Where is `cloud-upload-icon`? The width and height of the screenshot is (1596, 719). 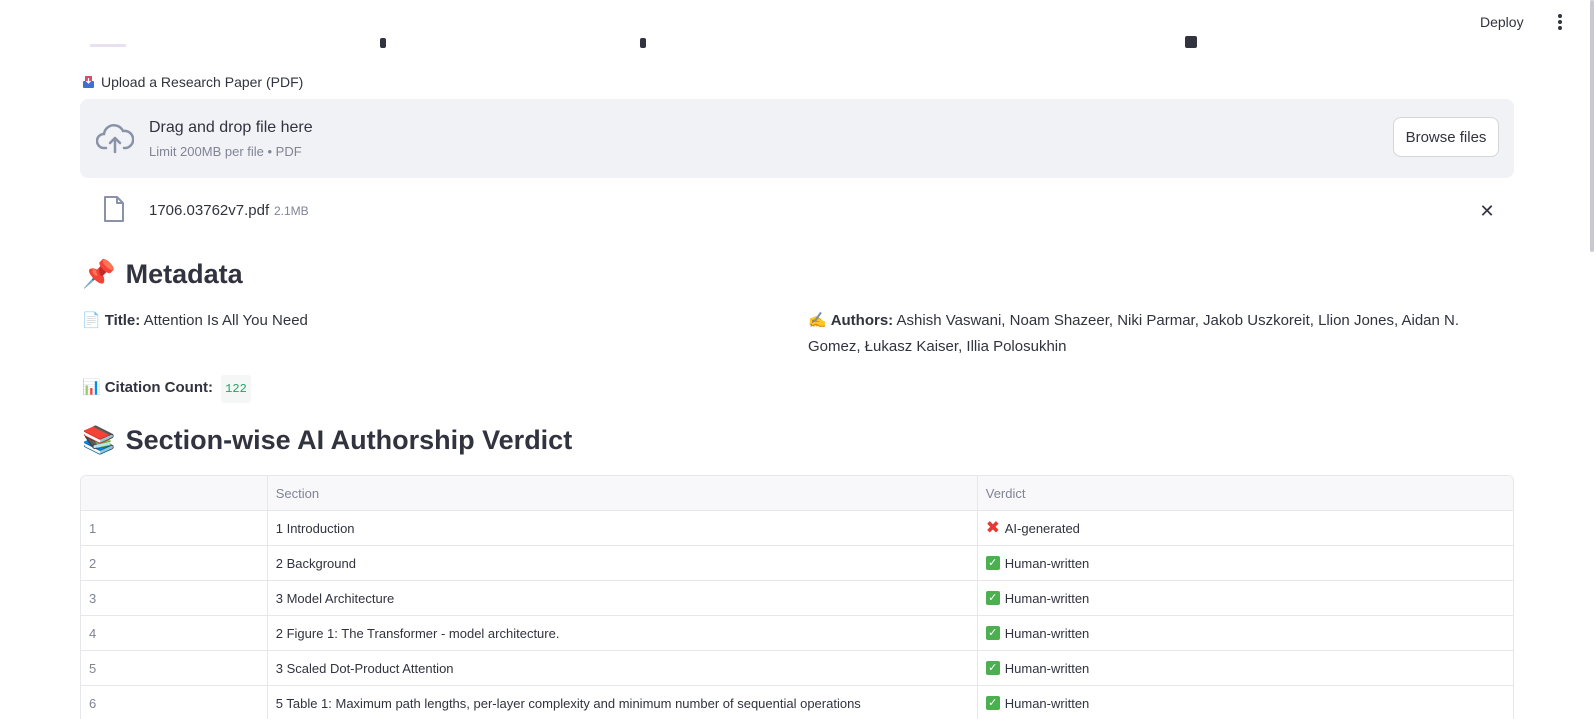 cloud-upload-icon is located at coordinates (115, 139).